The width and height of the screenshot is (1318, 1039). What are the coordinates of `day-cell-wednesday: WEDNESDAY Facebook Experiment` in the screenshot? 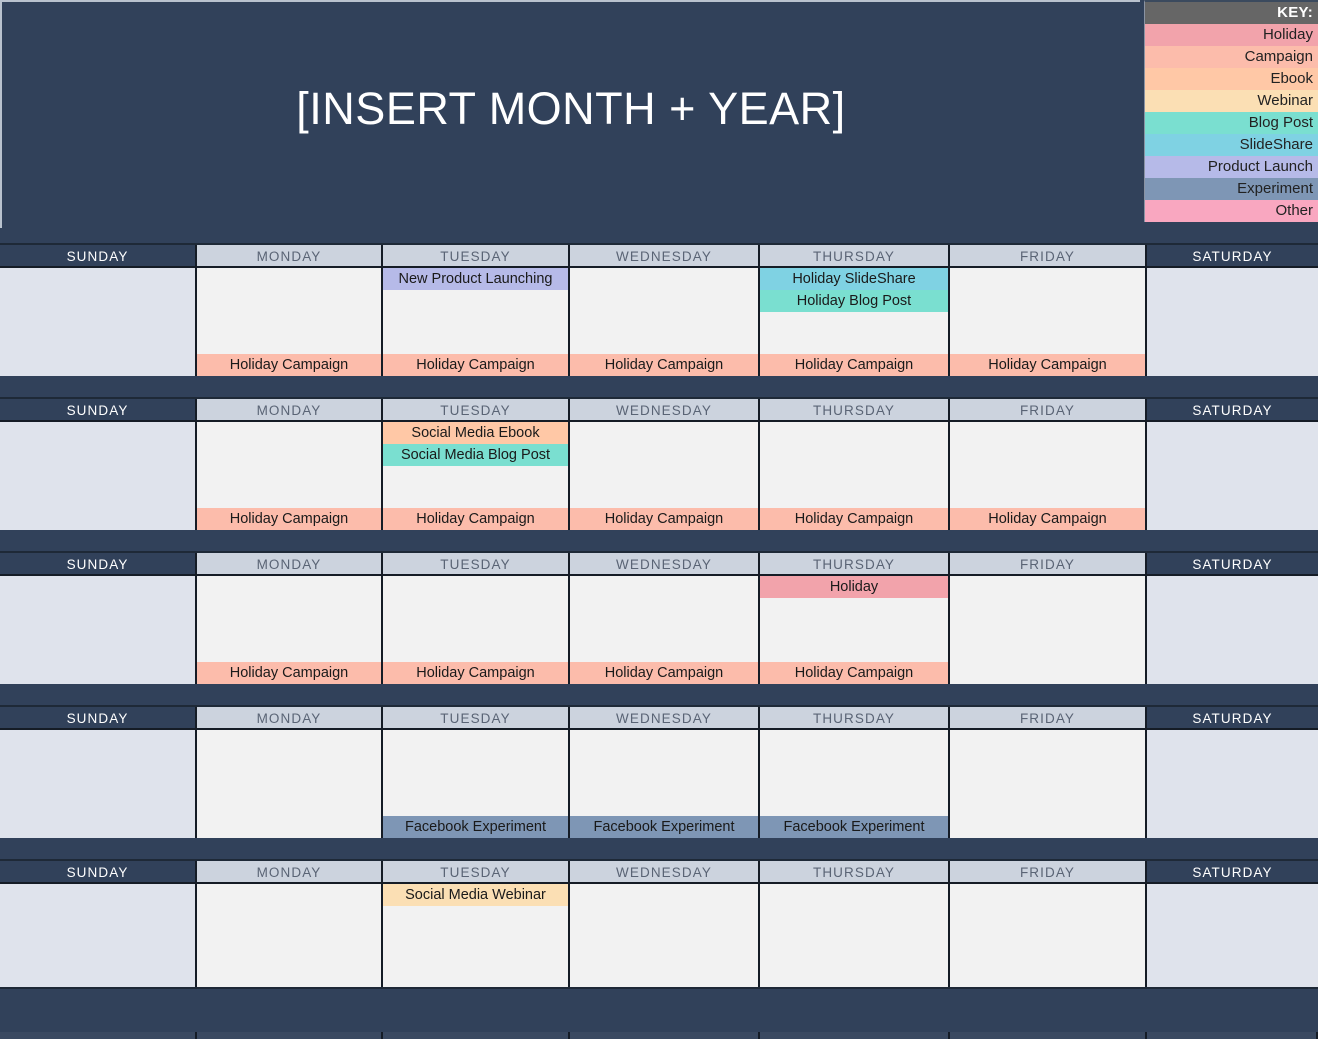 It's located at (665, 772).